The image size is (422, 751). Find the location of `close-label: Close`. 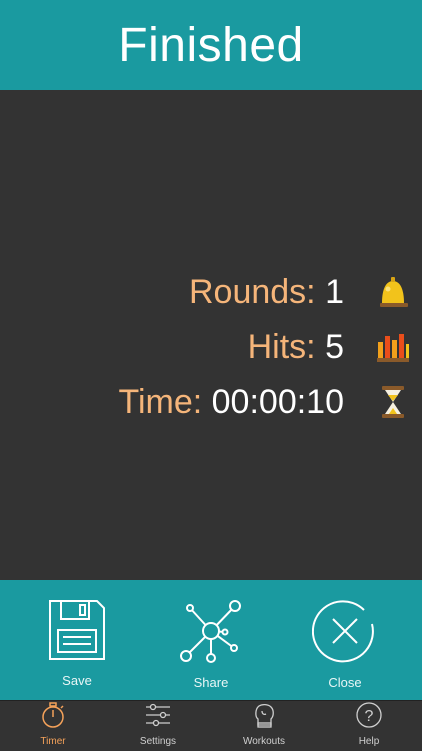

close-label: Close is located at coordinates (345, 682).